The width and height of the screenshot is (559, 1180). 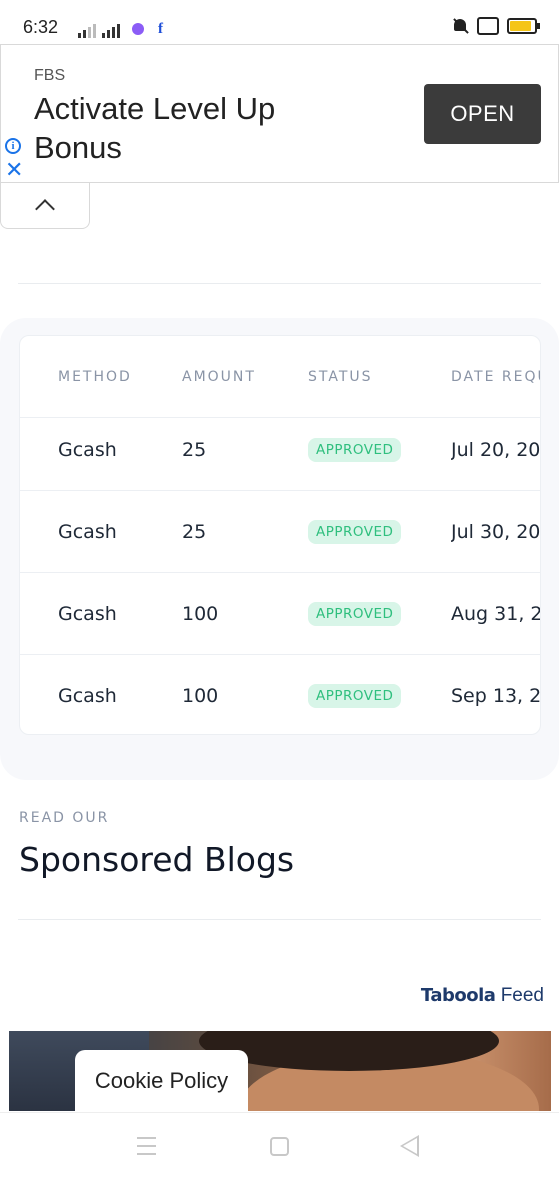 I want to click on taboola-feed-logo: Taboola Feed, so click(x=482, y=996).